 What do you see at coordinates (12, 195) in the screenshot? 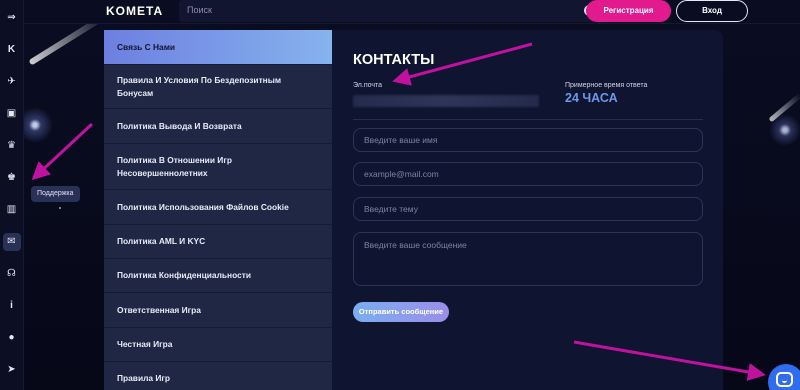
I see `left-sidebar: ⇒ K ✈ ▣ ♛ ♚ ▥ ✉ ☊ i ● ➤` at bounding box center [12, 195].